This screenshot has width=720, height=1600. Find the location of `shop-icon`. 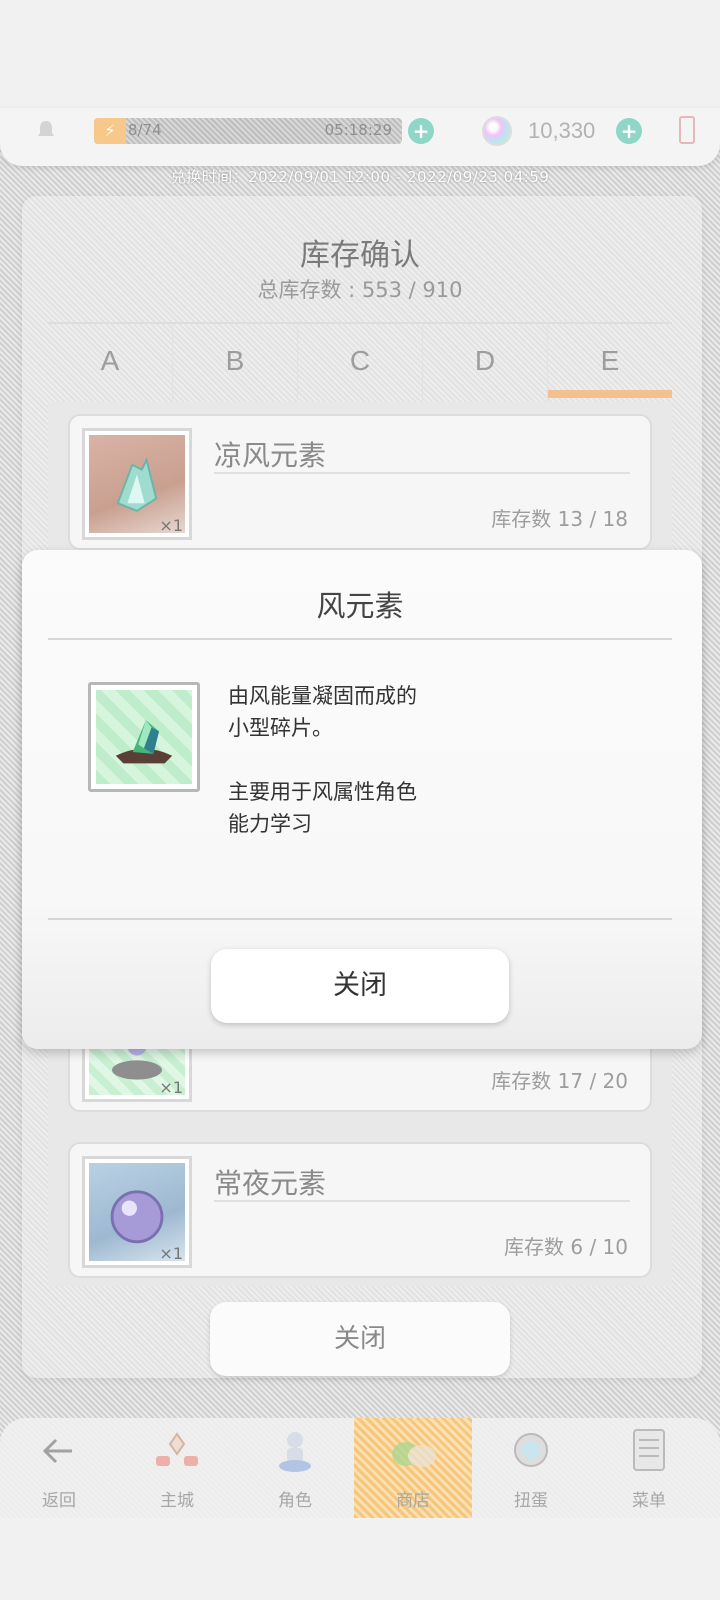

shop-icon is located at coordinates (414, 1454).